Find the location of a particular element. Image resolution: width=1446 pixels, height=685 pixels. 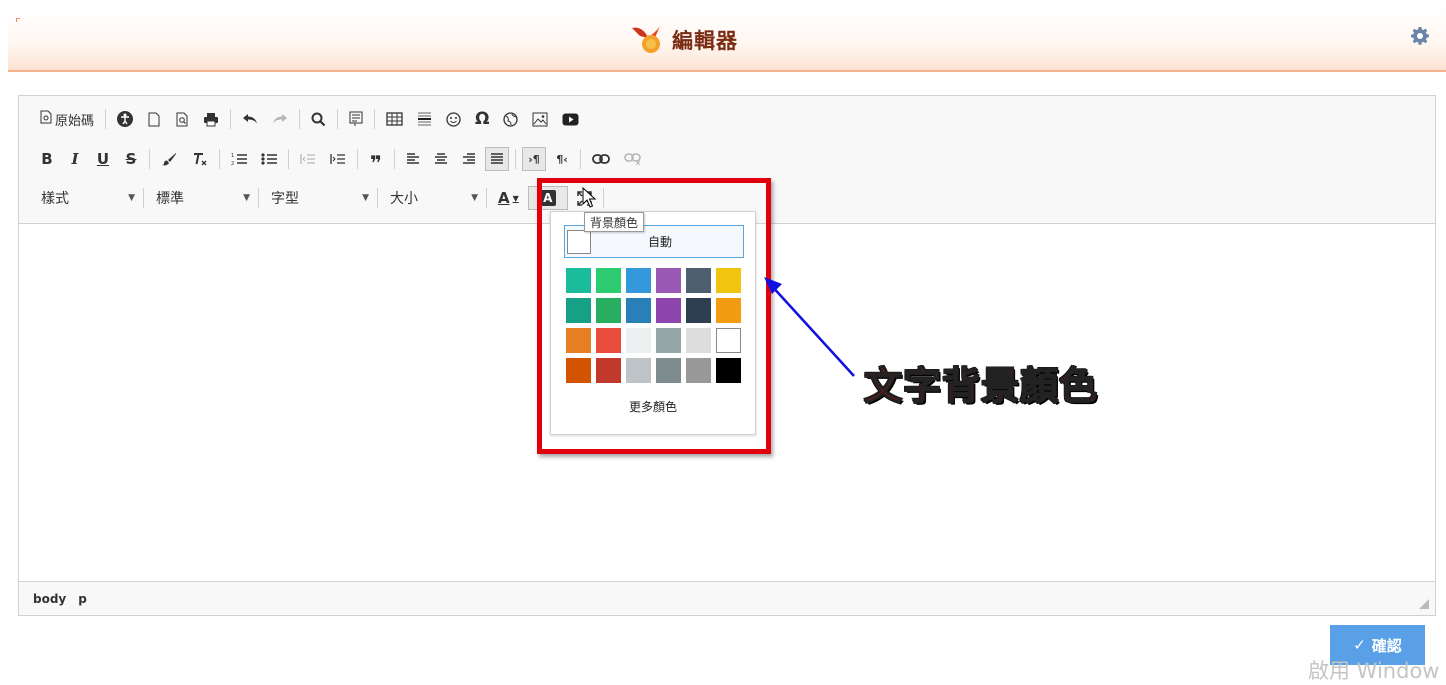

align-left-icon is located at coordinates (413, 159).